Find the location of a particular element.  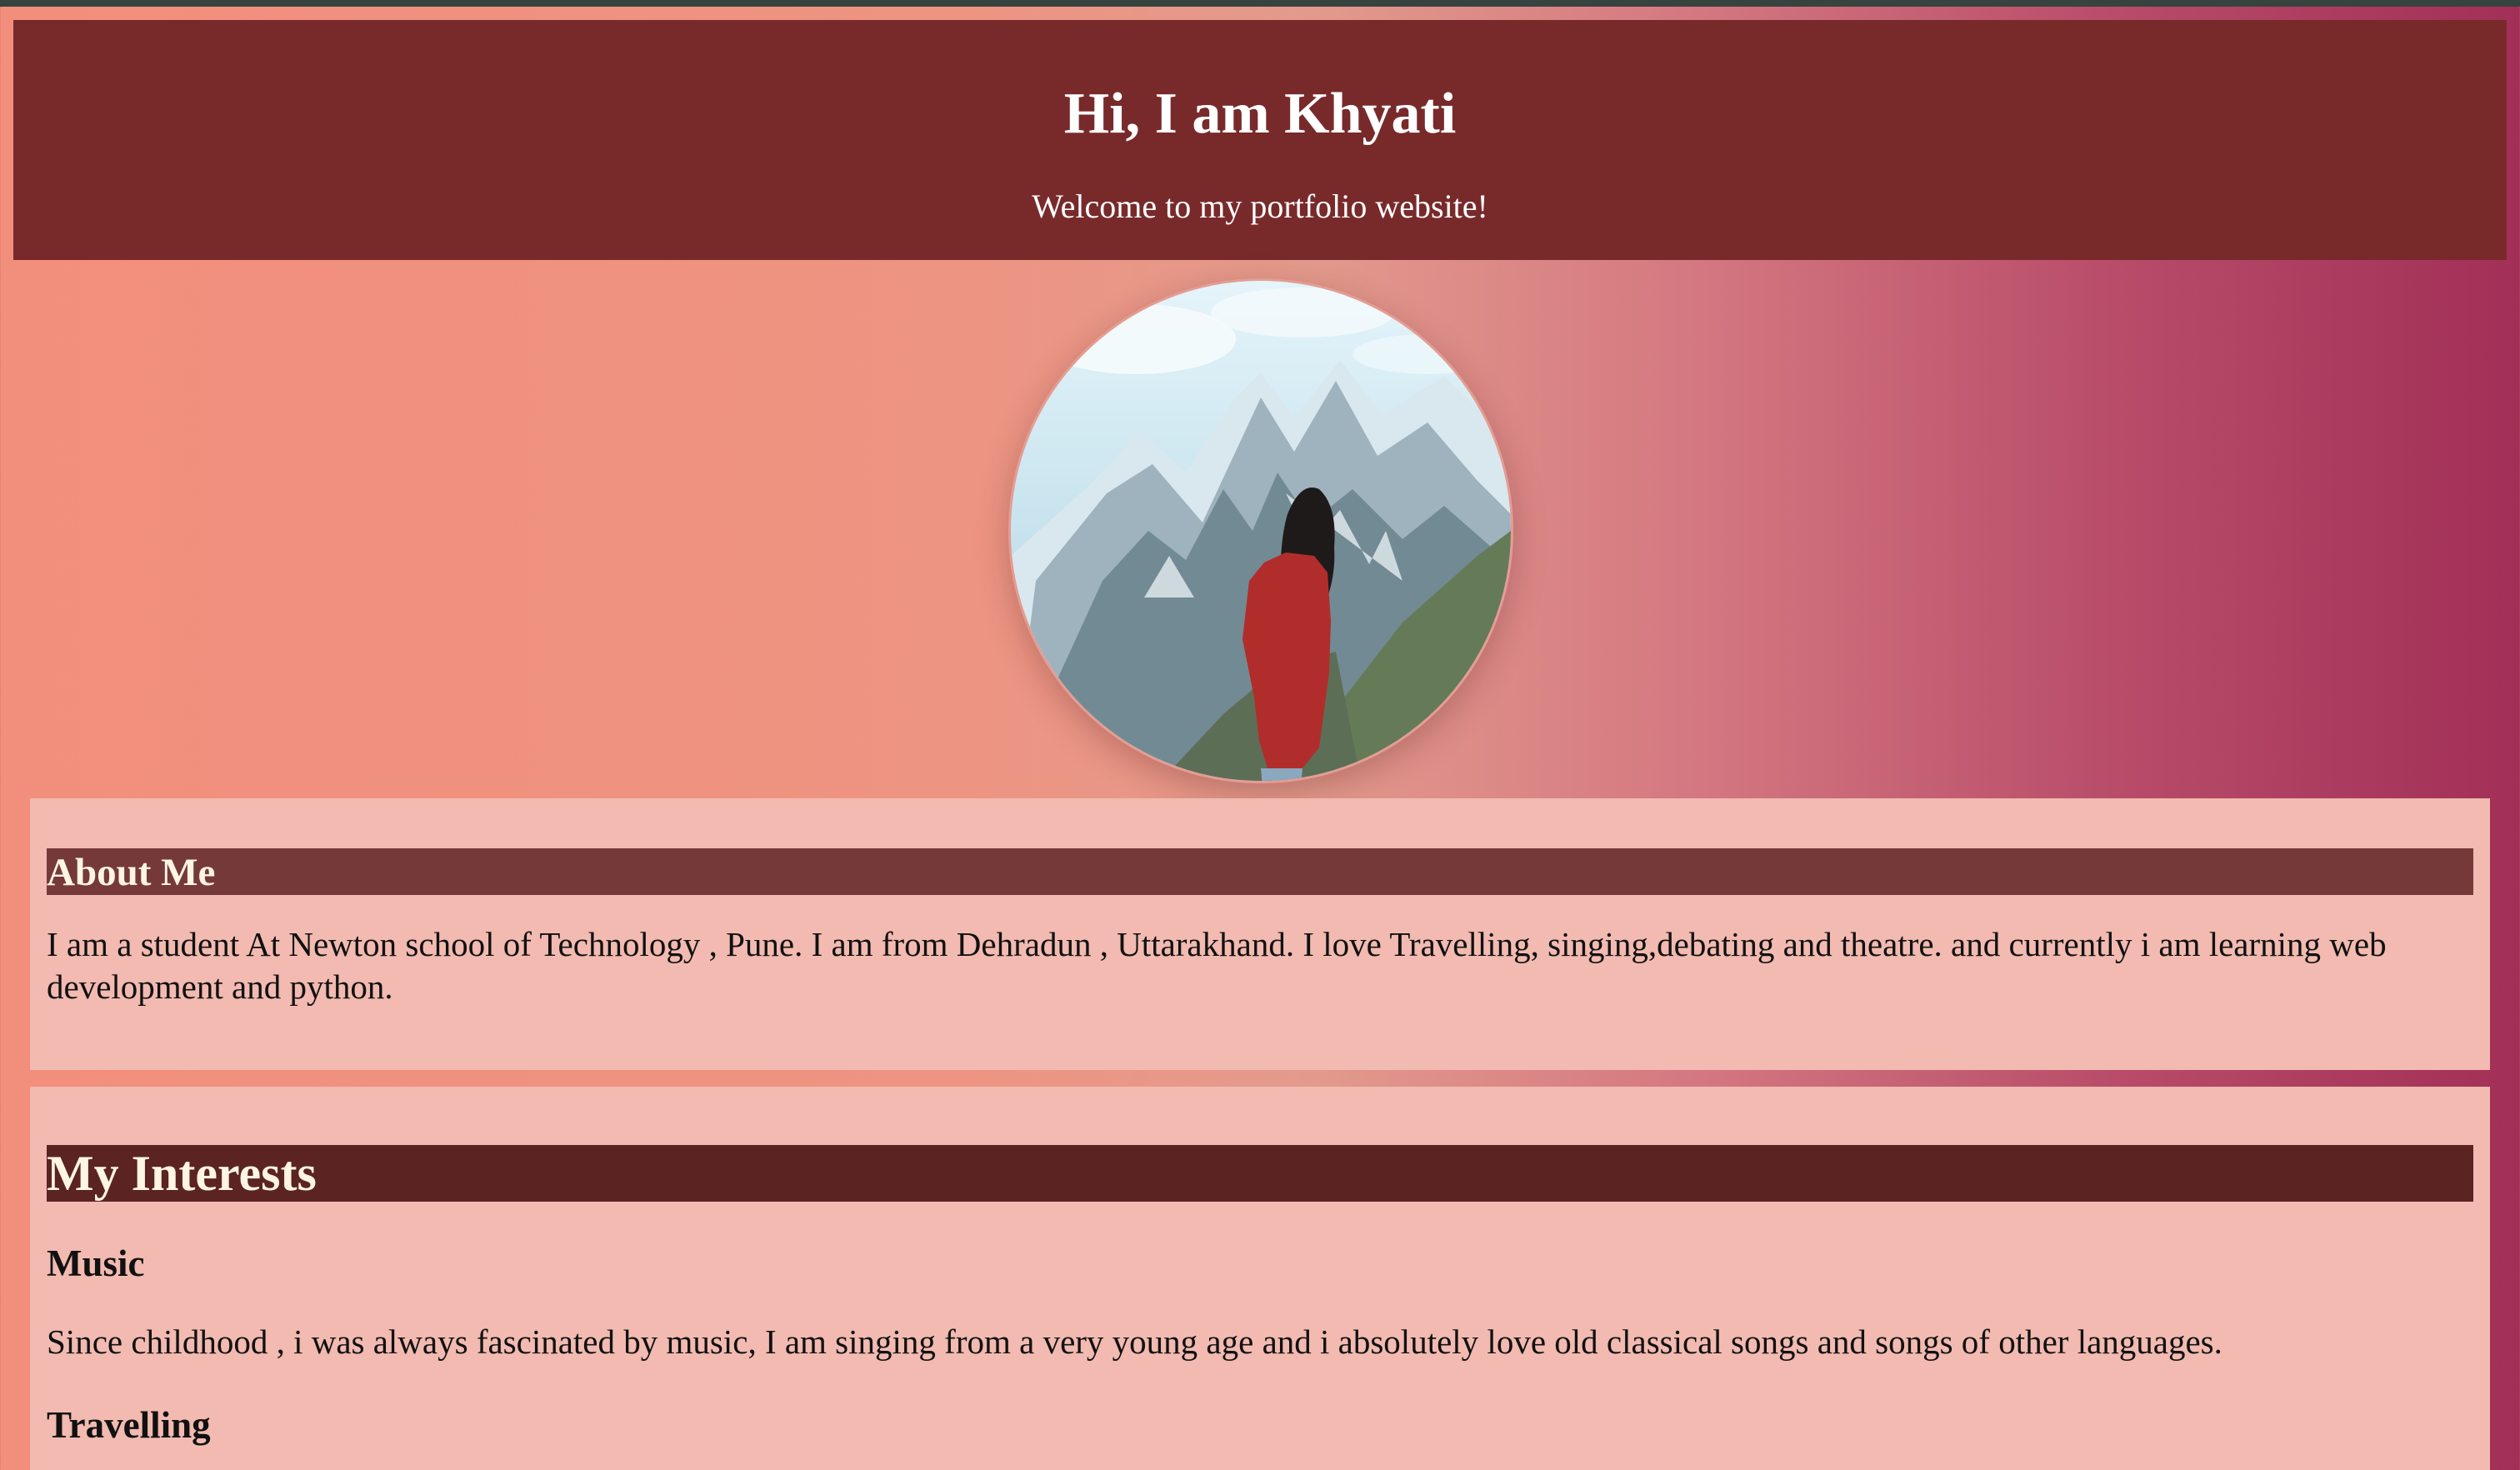

interests-heading: My Interests is located at coordinates (1260, 1173).